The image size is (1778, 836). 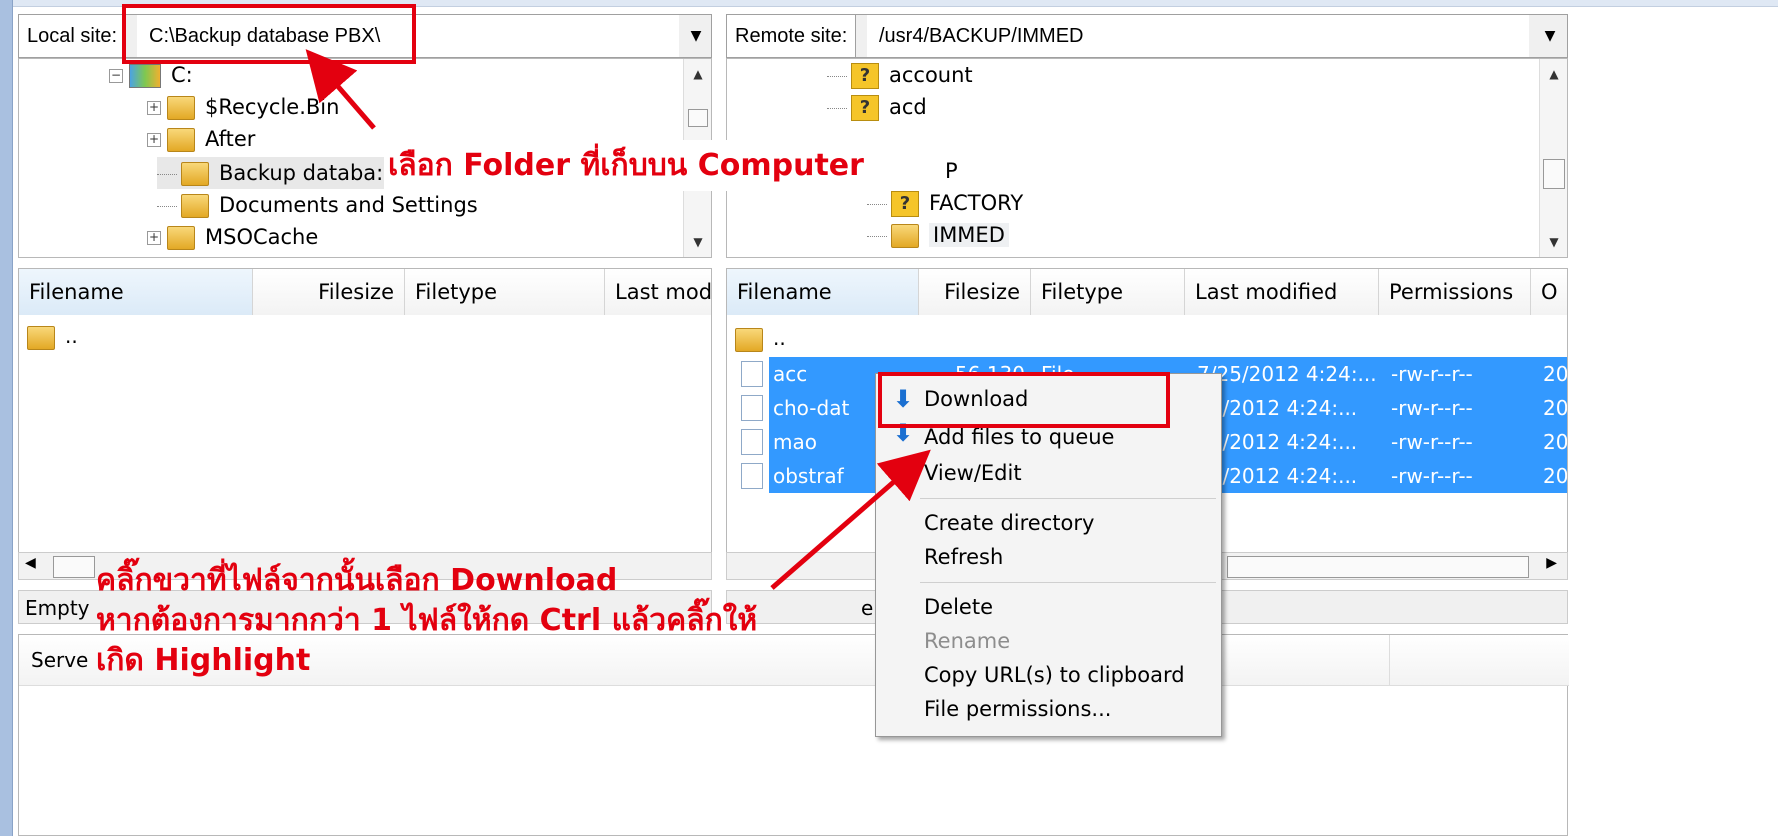 I want to click on annotation-folder-hint: เลือก Folder ที่เก็บบน Computer, so click(x=626, y=165).